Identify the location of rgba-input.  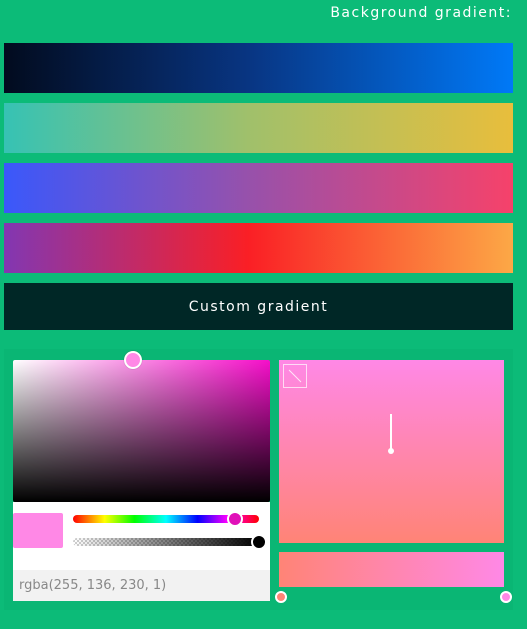
(141, 585).